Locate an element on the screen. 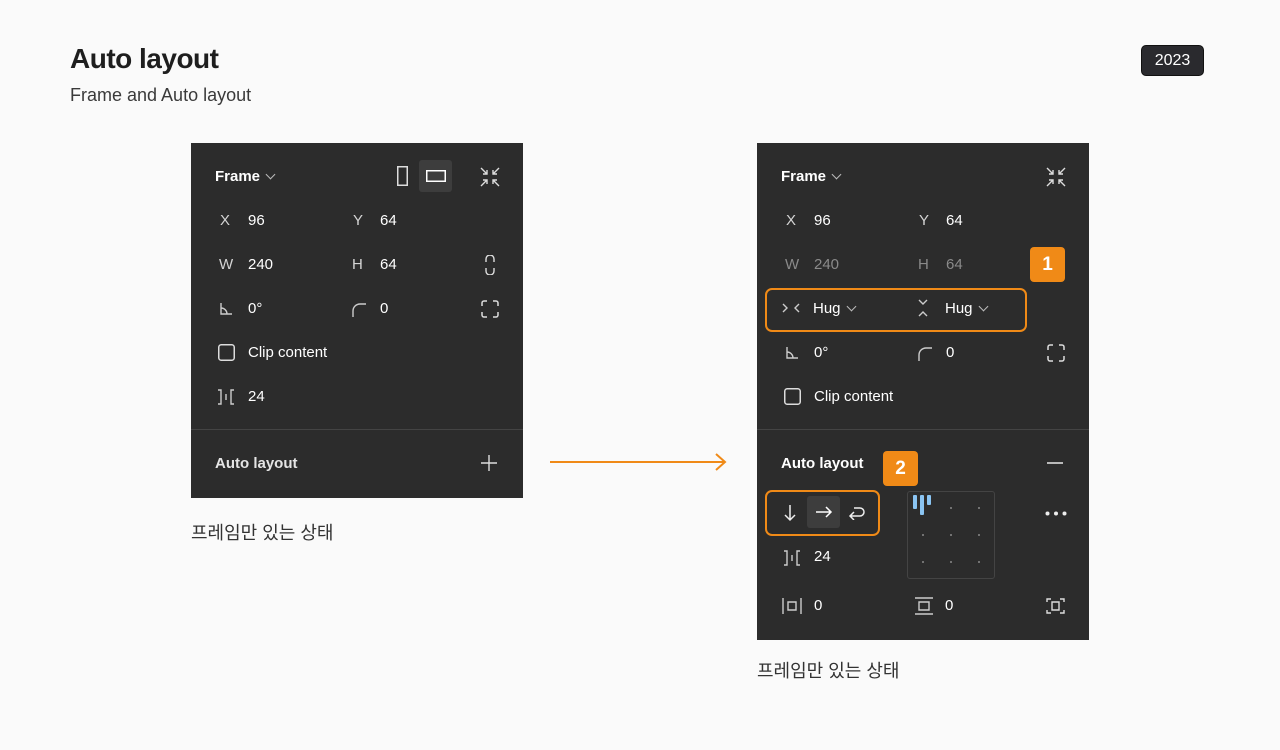  vertical-padding-icon is located at coordinates (924, 606).